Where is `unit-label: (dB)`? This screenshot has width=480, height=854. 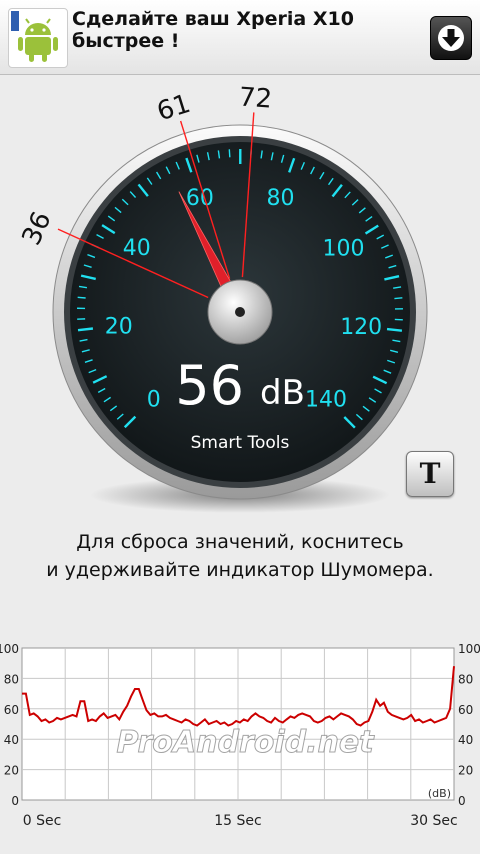 unit-label: (dB) is located at coordinates (439, 793).